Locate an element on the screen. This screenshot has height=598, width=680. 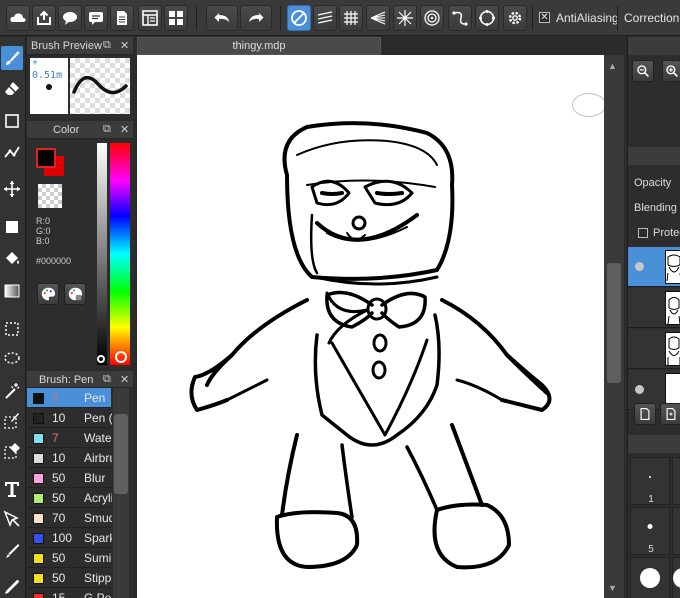
grid-snap-icon is located at coordinates (351, 18).